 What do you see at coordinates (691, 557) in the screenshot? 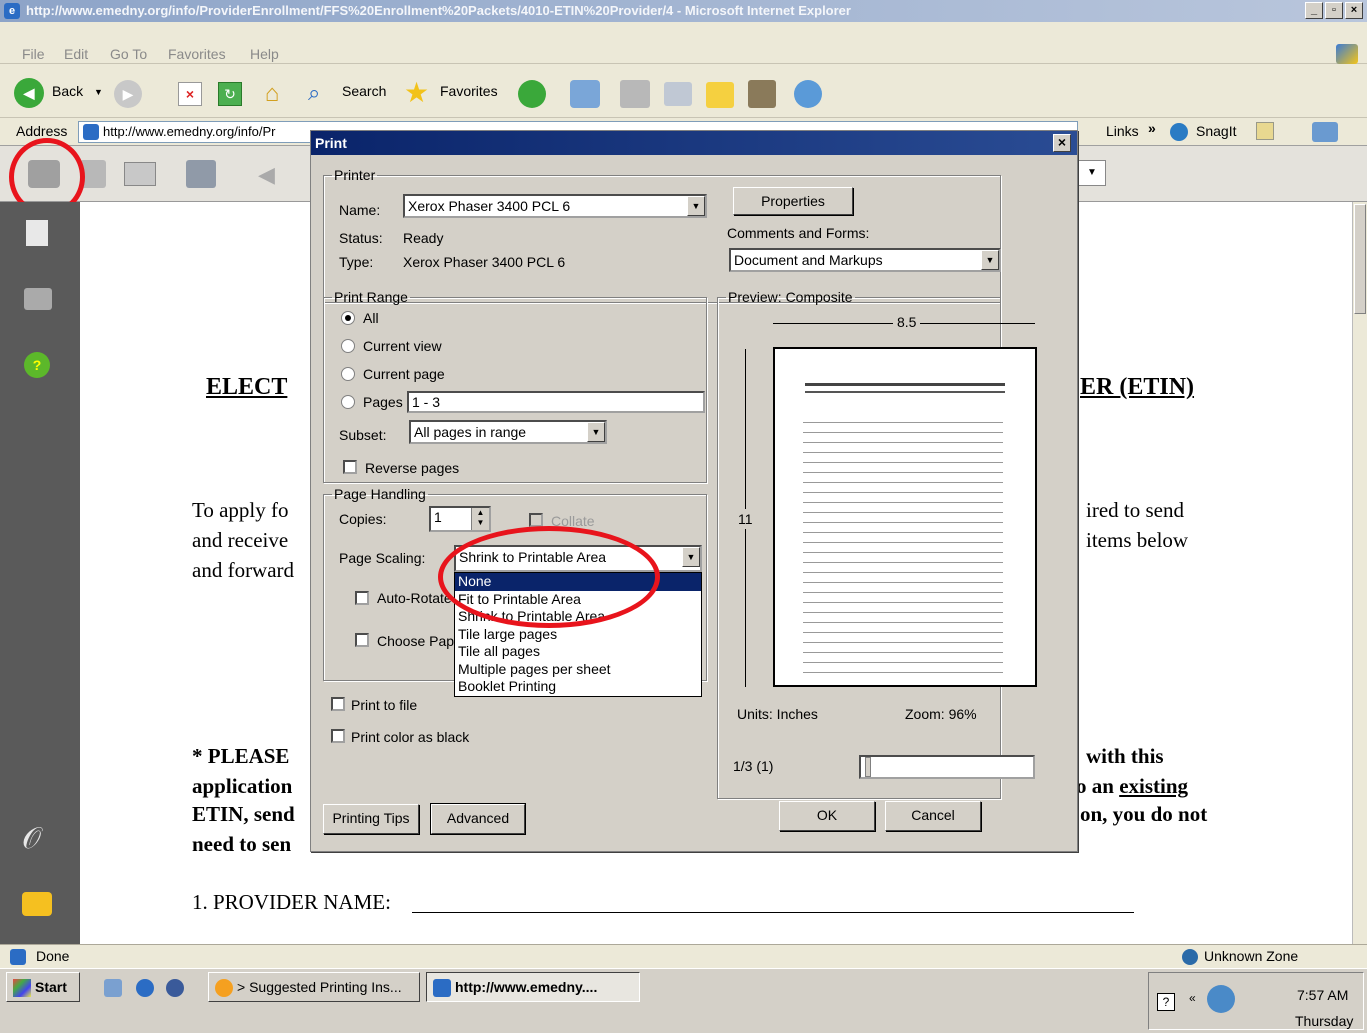
I see `page-scaling-dropdown-icon: ▼` at bounding box center [691, 557].